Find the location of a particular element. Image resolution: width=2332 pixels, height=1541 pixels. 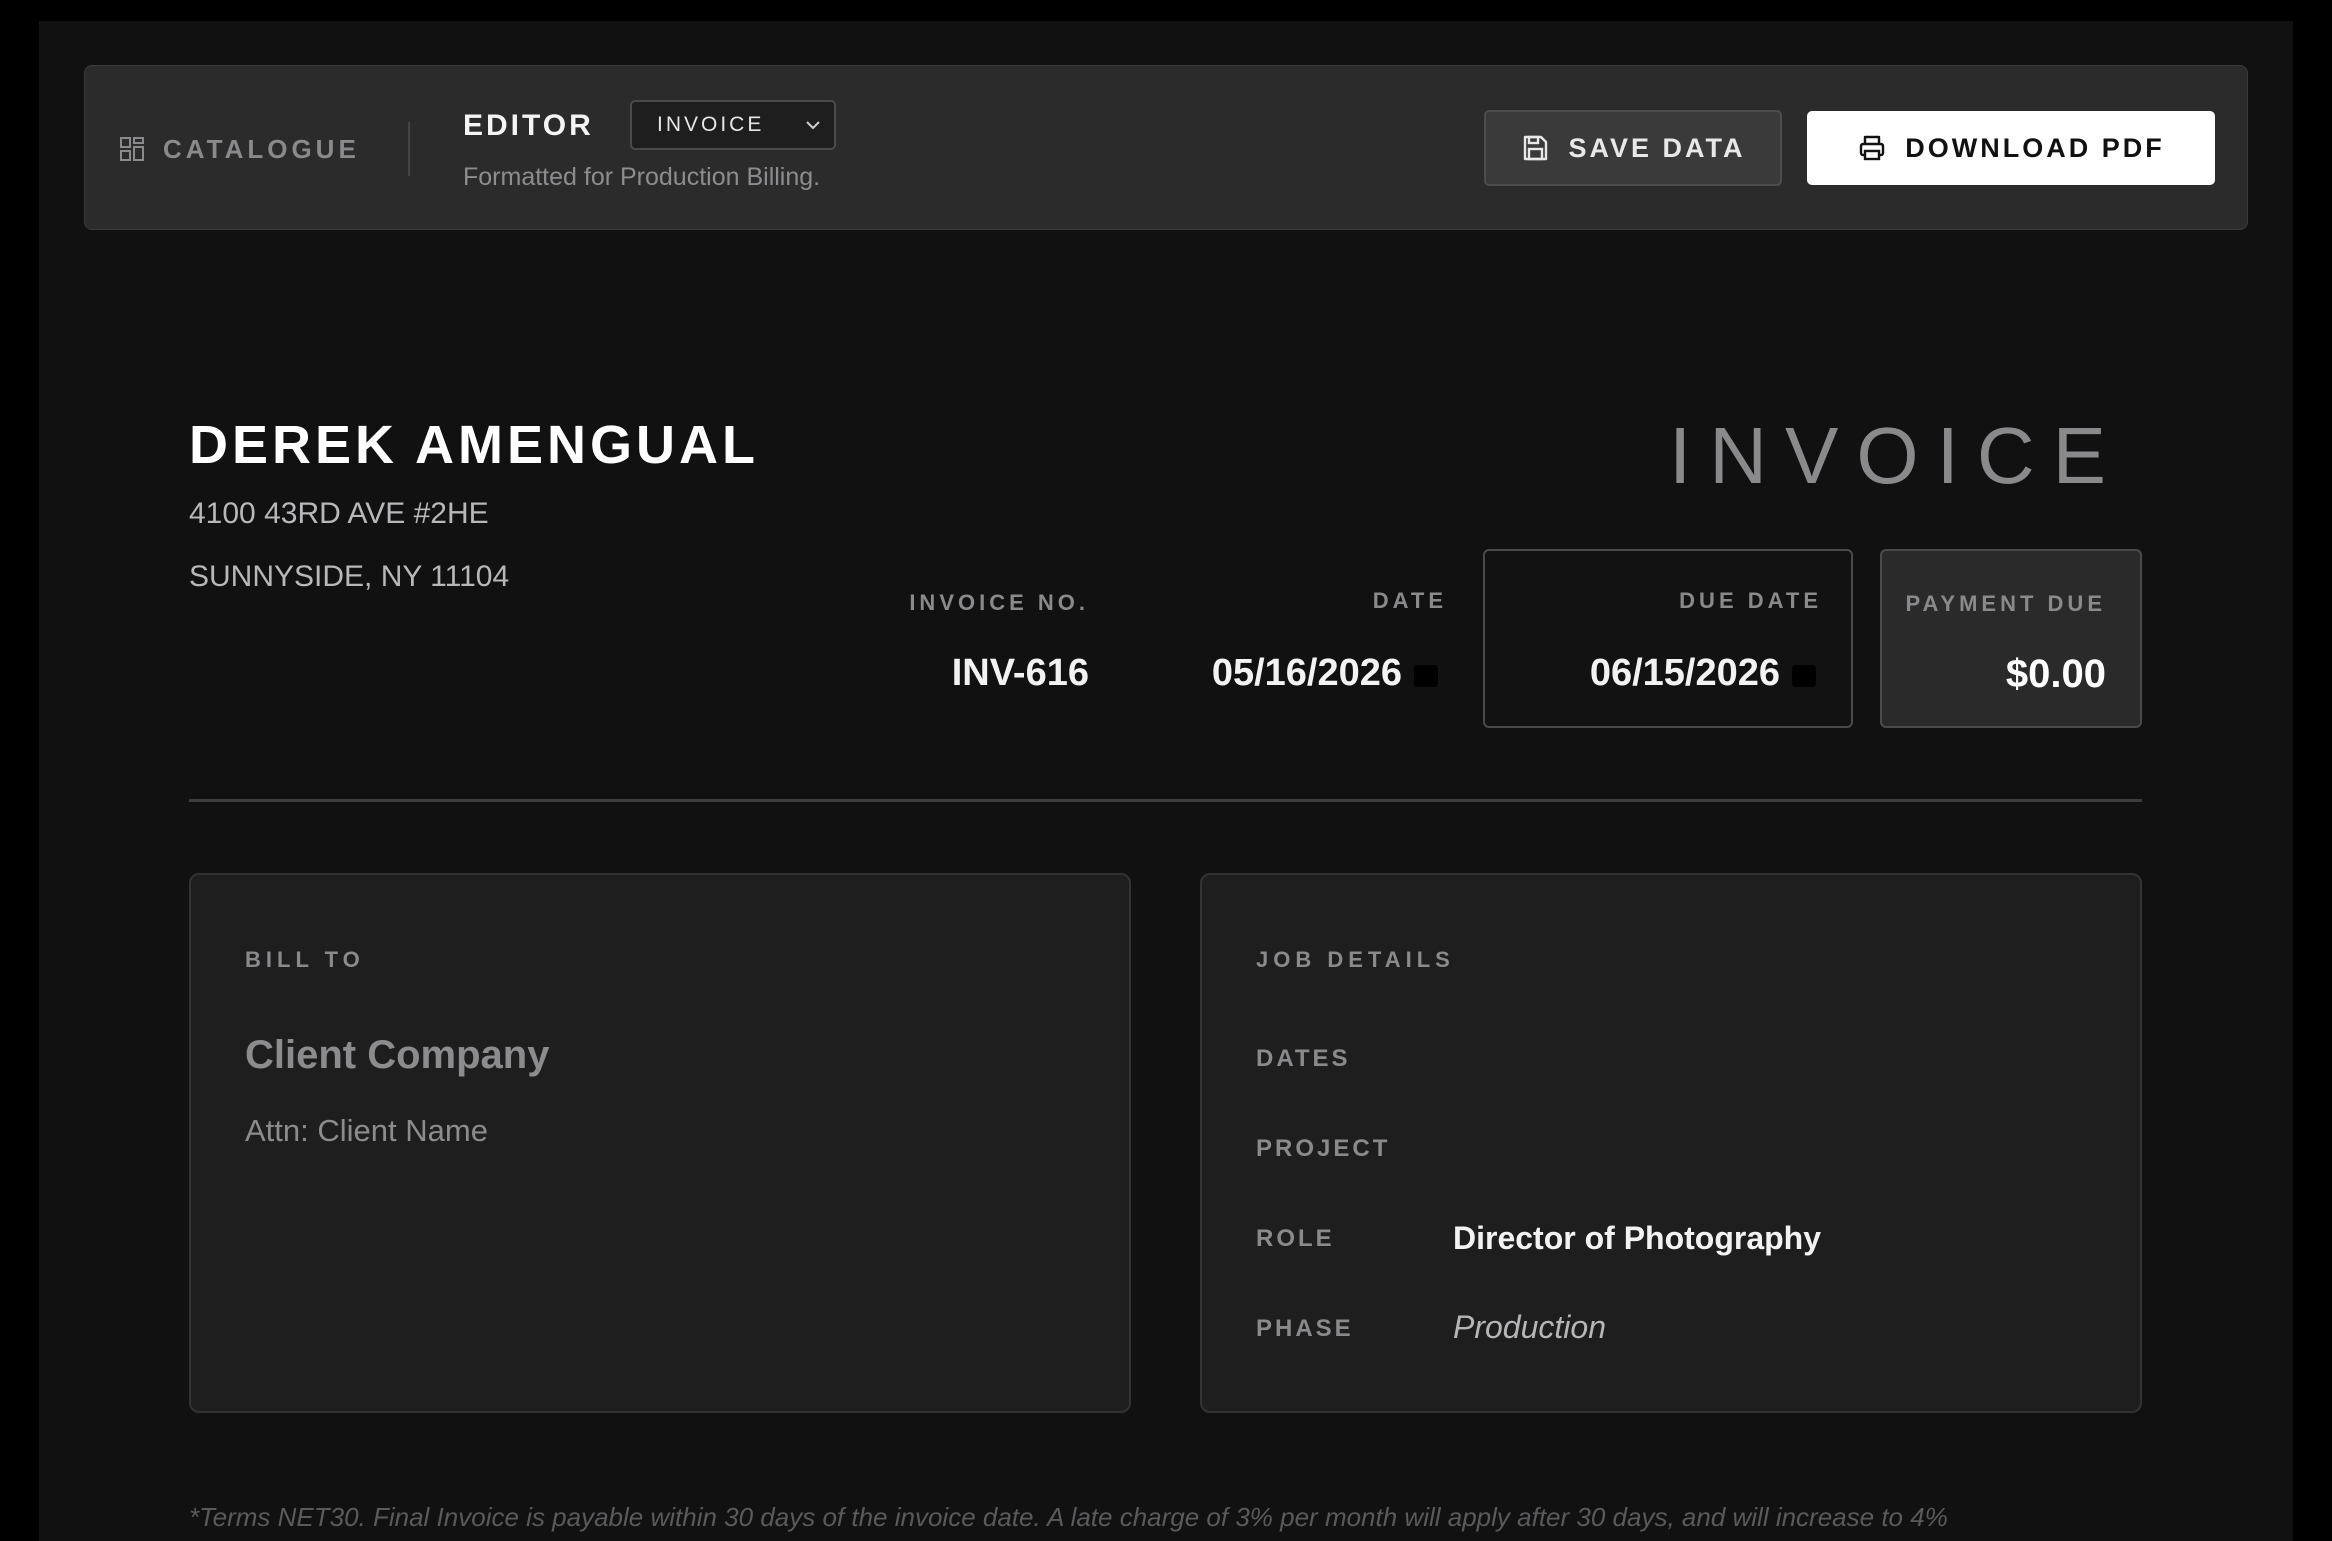

catalogue-label: CATALOGUE is located at coordinates (261, 148).